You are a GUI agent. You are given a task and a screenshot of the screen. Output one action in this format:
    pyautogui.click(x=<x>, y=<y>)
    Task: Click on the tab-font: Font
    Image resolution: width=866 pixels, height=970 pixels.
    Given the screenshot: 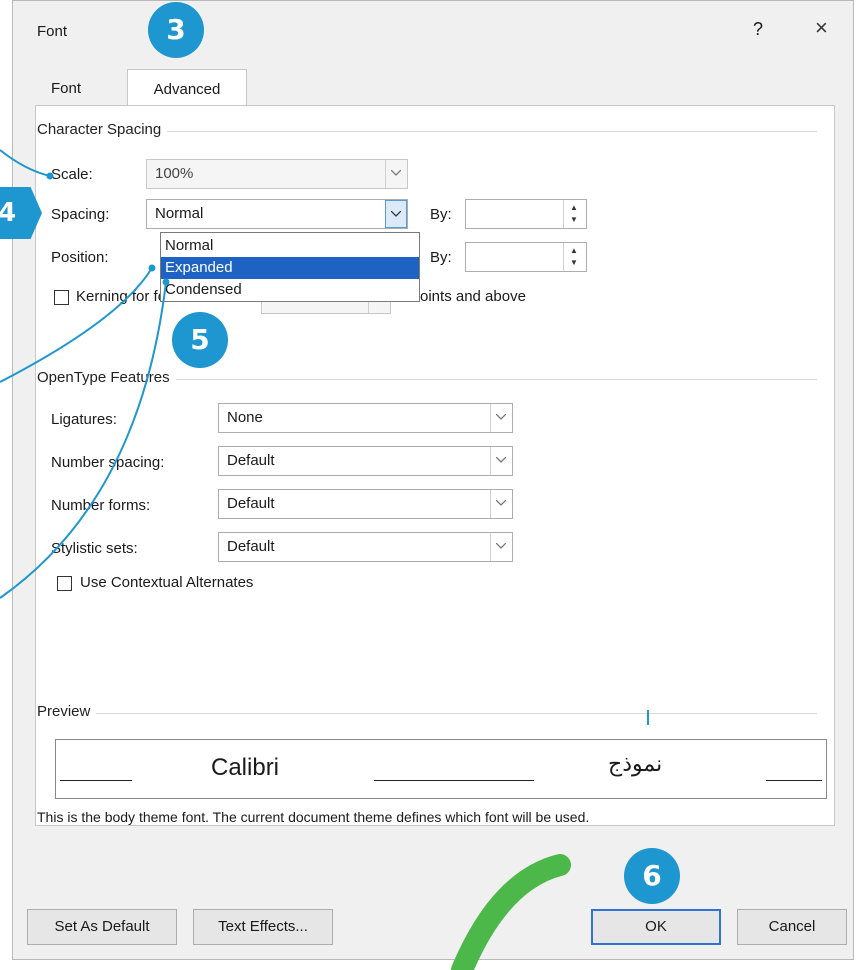 What is the action you would take?
    pyautogui.click(x=66, y=89)
    